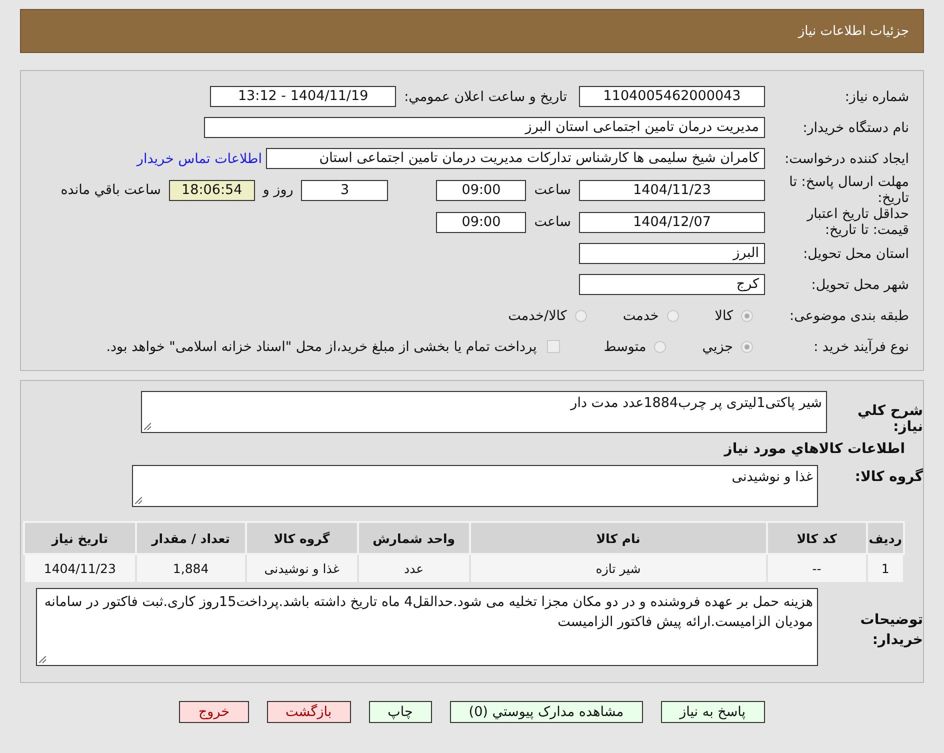 This screenshot has width=944, height=753. Describe the element at coordinates (625, 346) in the screenshot. I see `radio-label: متوسط` at that location.